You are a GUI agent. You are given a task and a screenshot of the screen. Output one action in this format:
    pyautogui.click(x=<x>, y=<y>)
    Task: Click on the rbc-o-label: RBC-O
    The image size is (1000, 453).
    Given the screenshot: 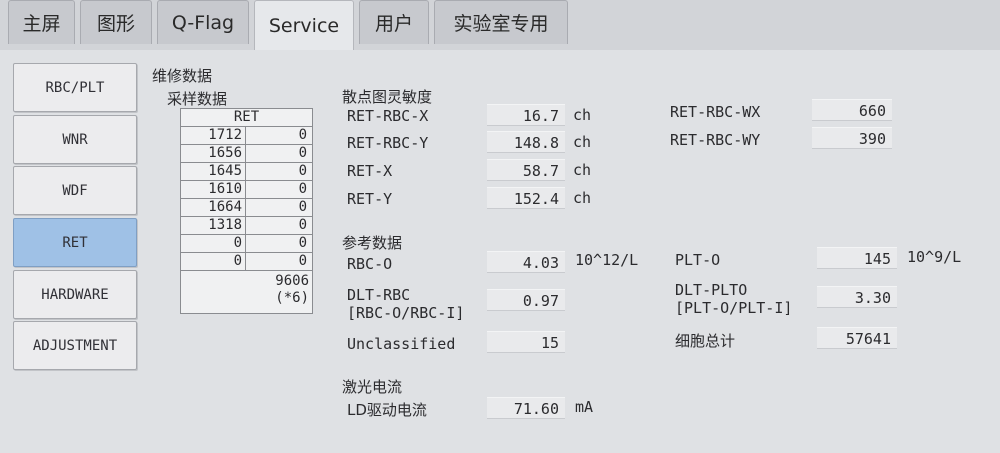 What is the action you would take?
    pyautogui.click(x=370, y=264)
    